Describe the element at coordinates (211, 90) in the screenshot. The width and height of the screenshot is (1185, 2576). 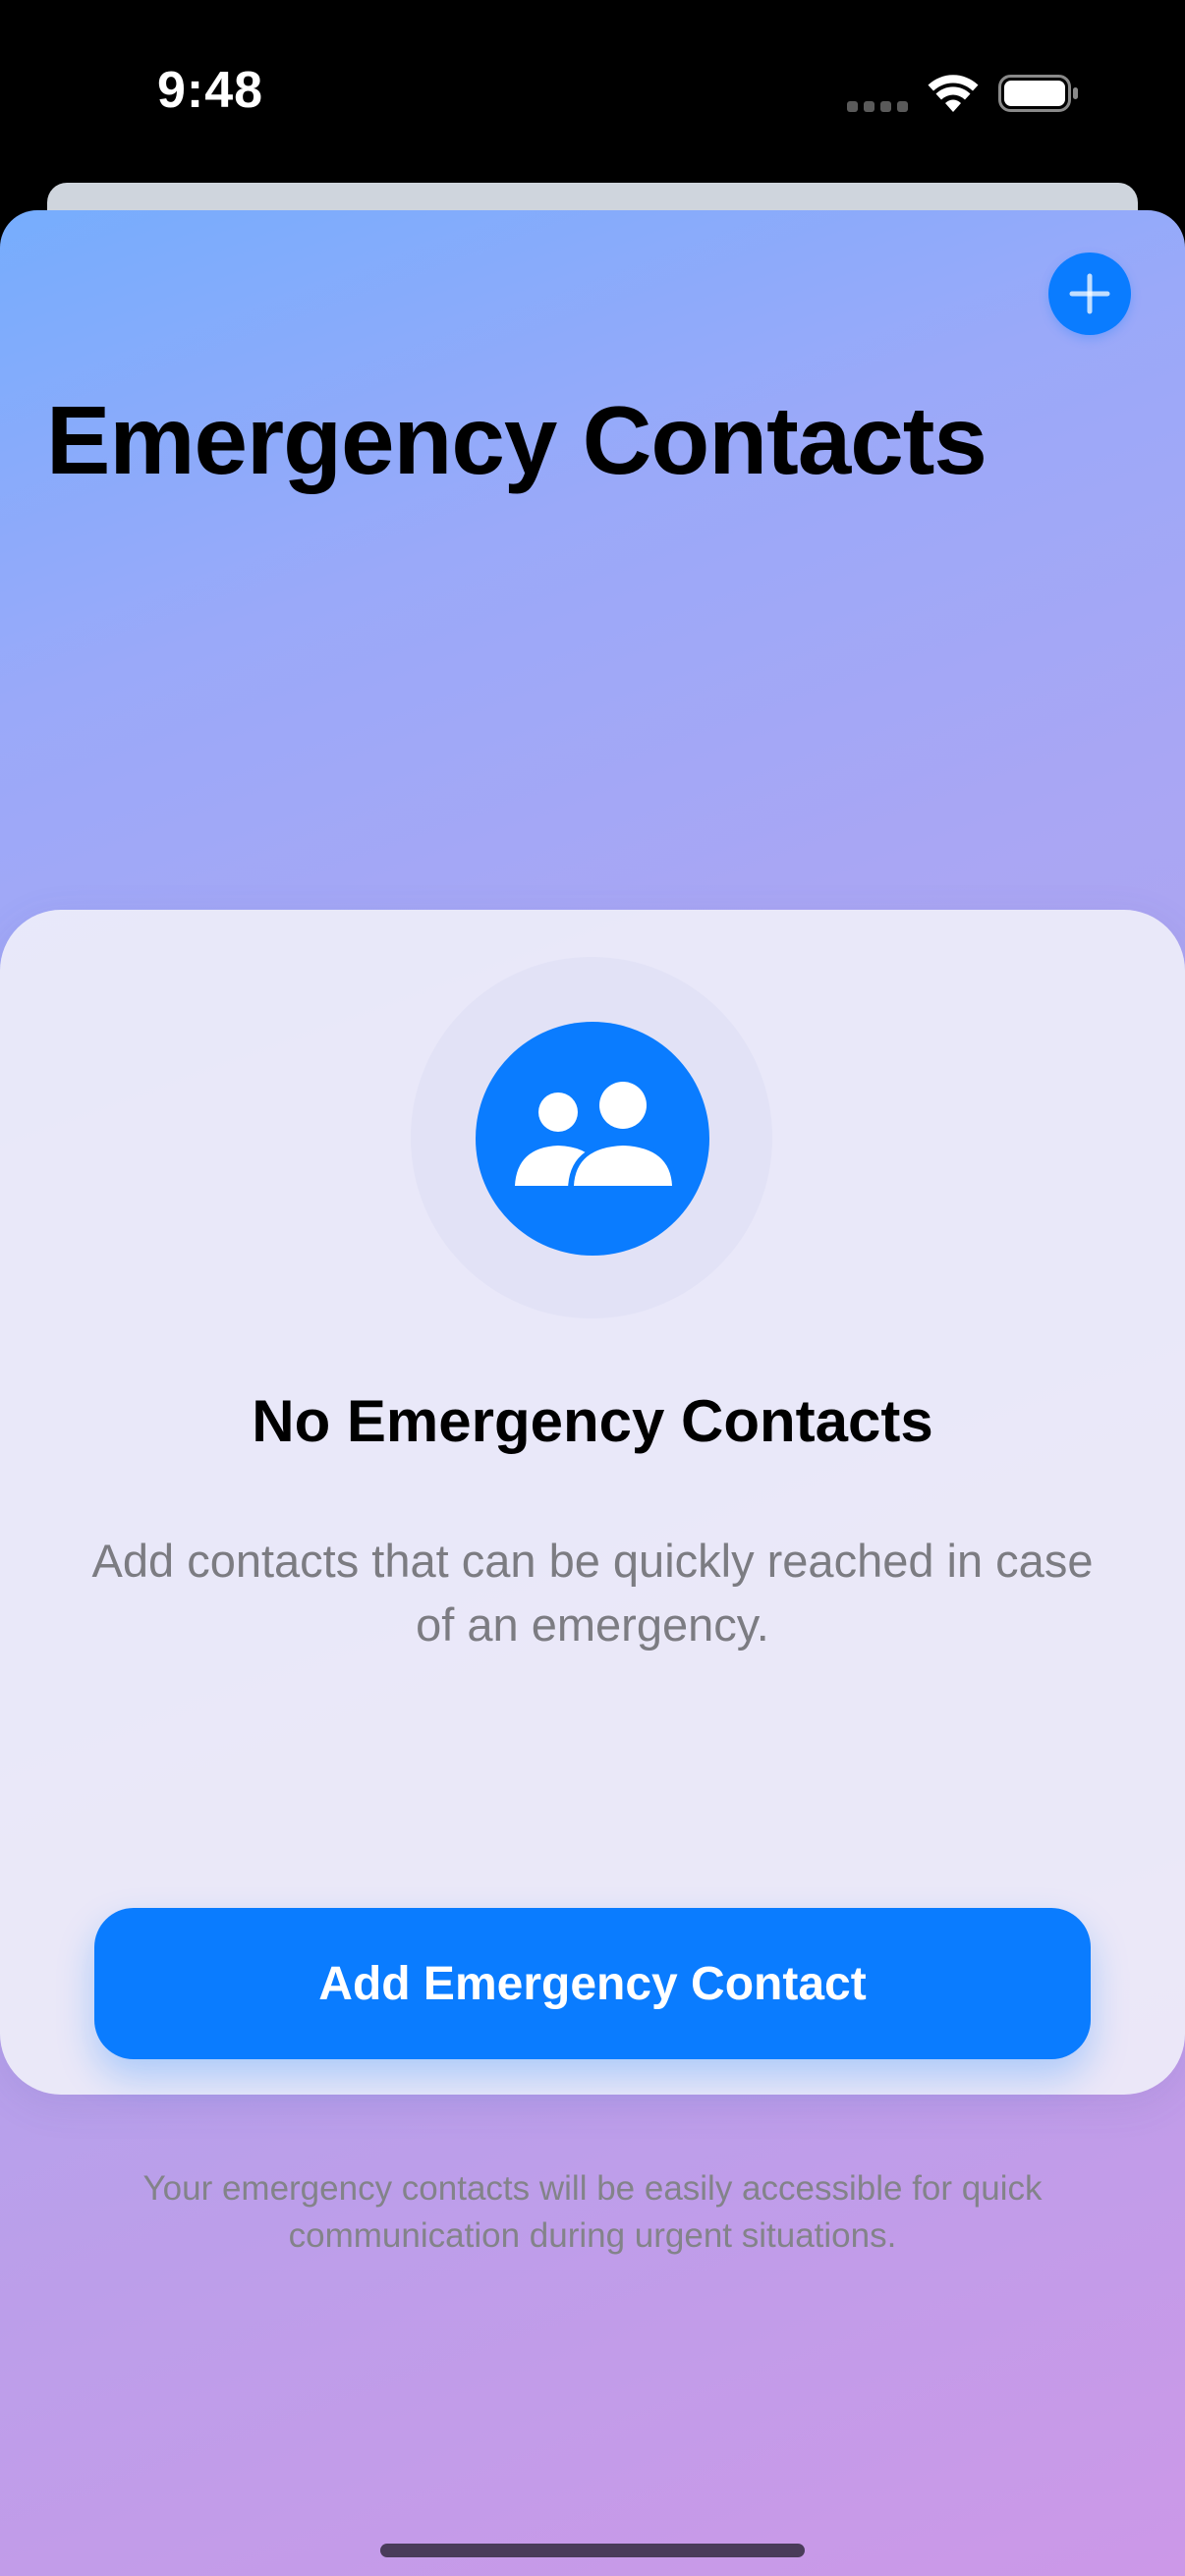
I see `status-time: 9:48` at that location.